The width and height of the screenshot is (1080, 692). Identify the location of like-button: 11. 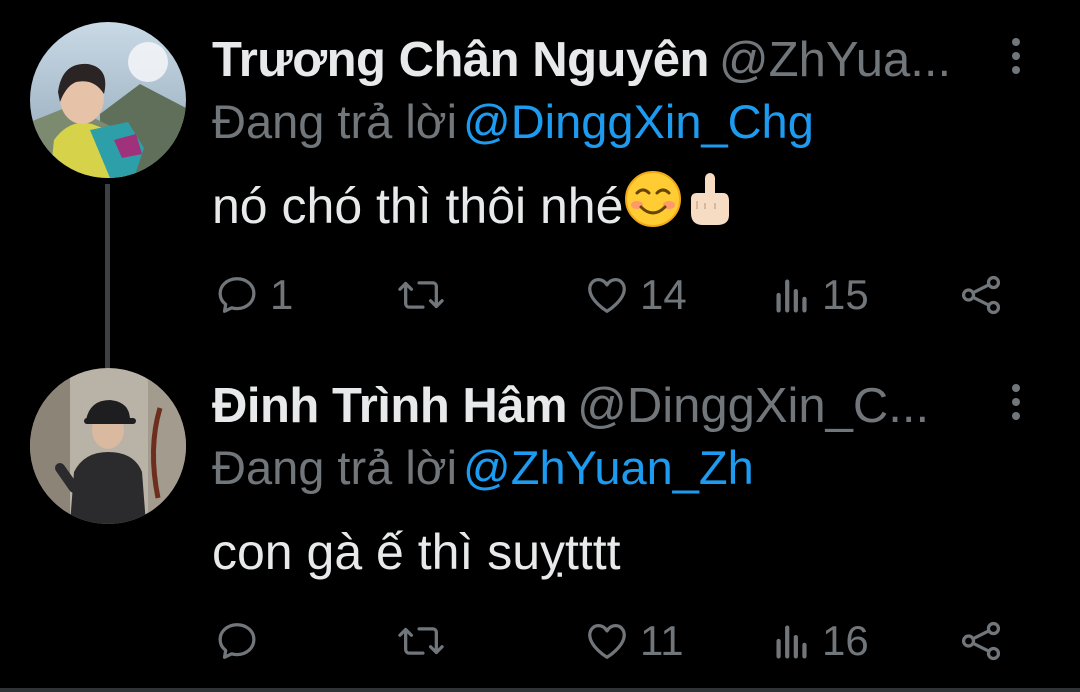
(634, 641).